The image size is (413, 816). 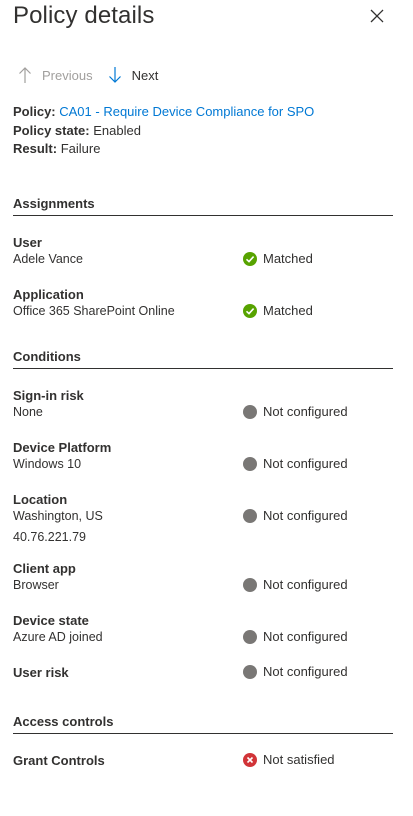 I want to click on user-status: Matched, so click(x=278, y=258).